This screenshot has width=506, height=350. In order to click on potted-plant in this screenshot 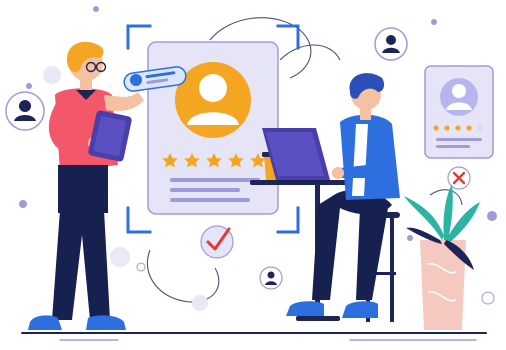, I will do `click(442, 257)`.